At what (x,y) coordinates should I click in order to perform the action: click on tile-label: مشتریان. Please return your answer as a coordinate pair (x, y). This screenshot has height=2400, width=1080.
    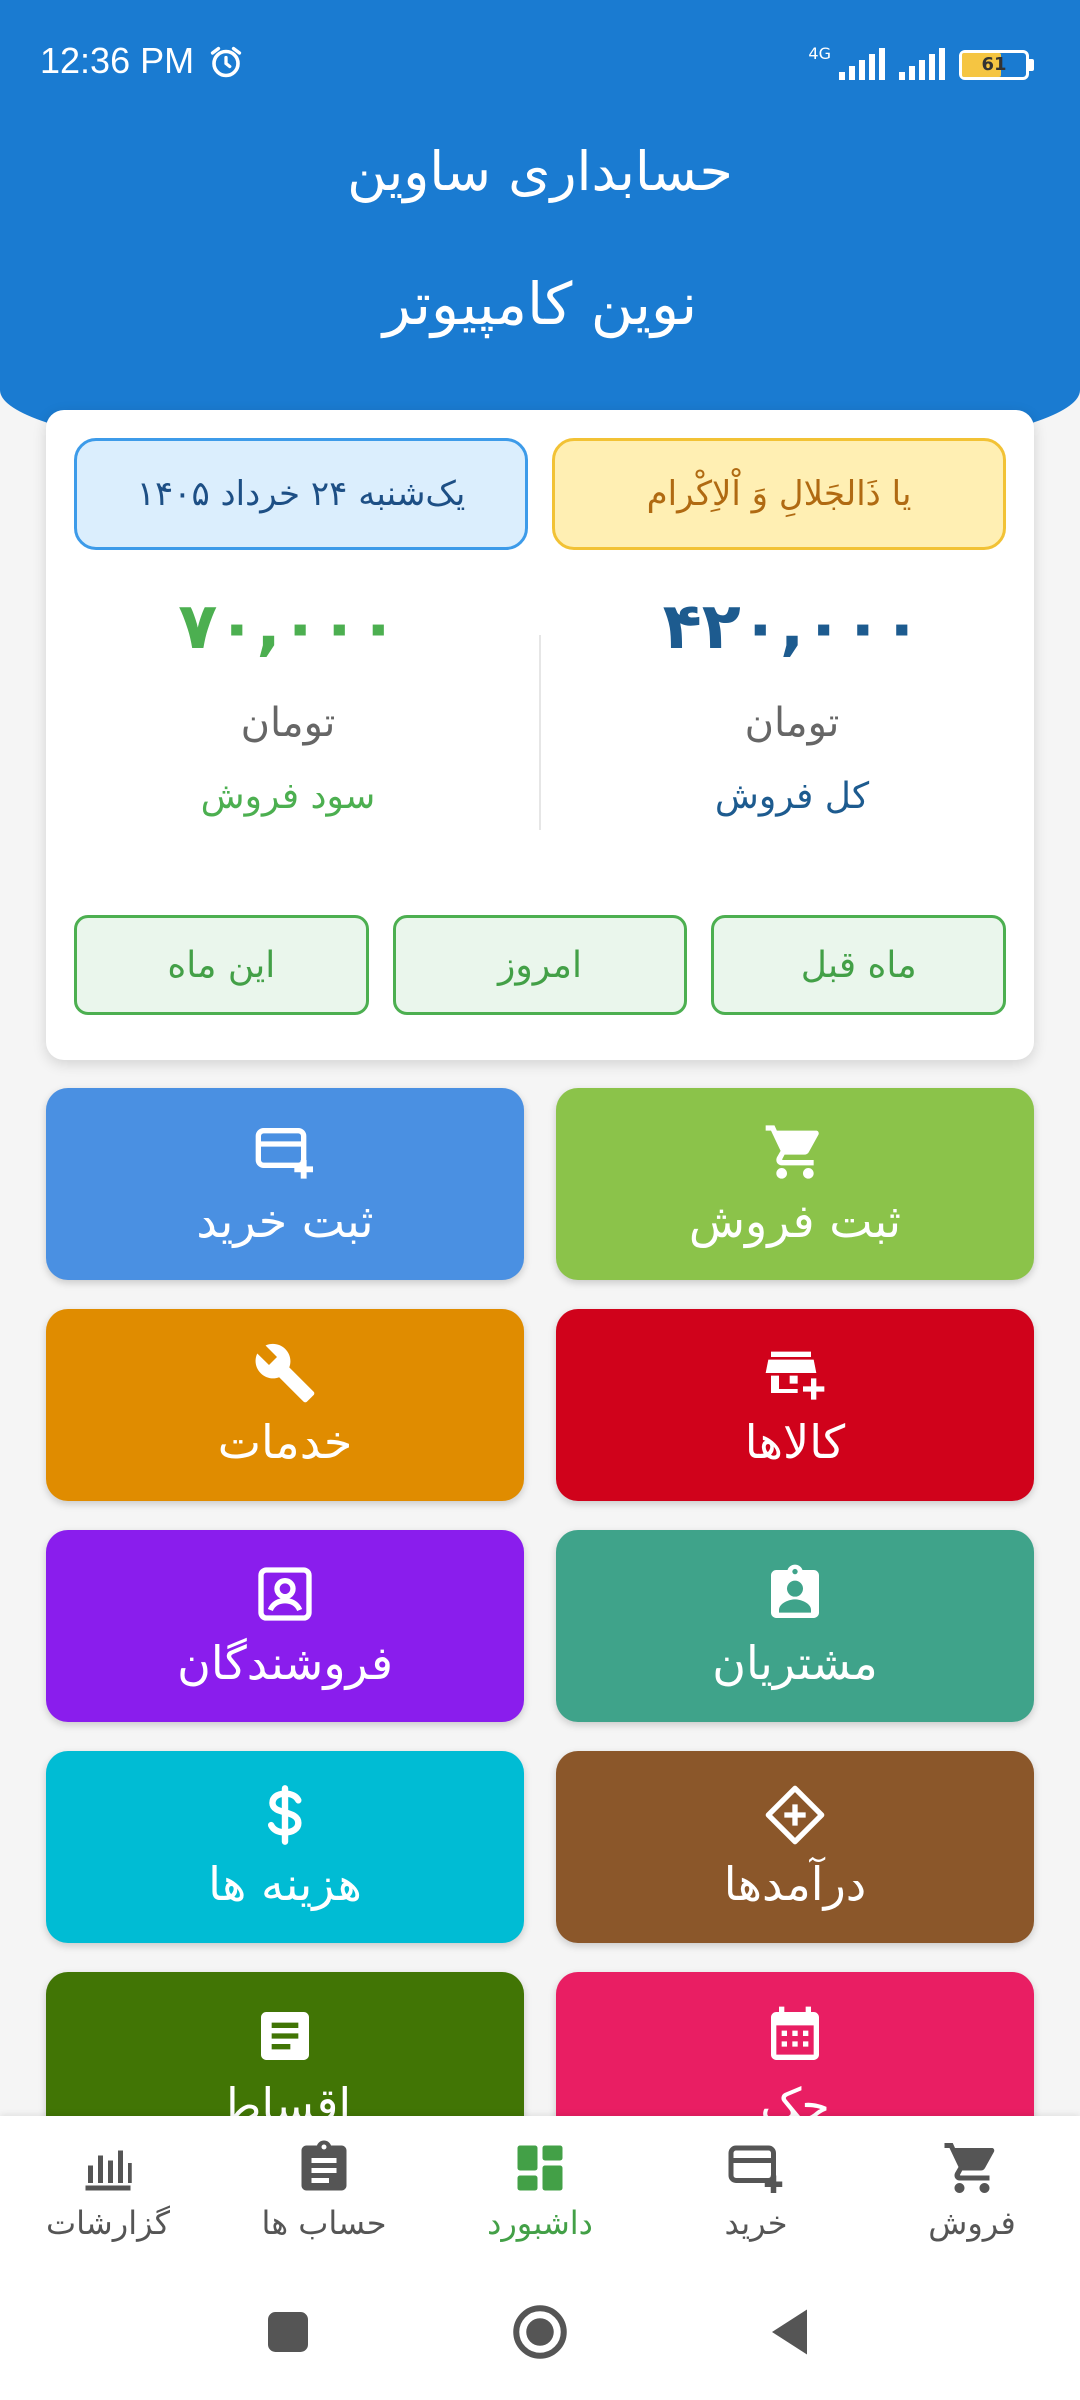
    Looking at the image, I should click on (795, 1663).